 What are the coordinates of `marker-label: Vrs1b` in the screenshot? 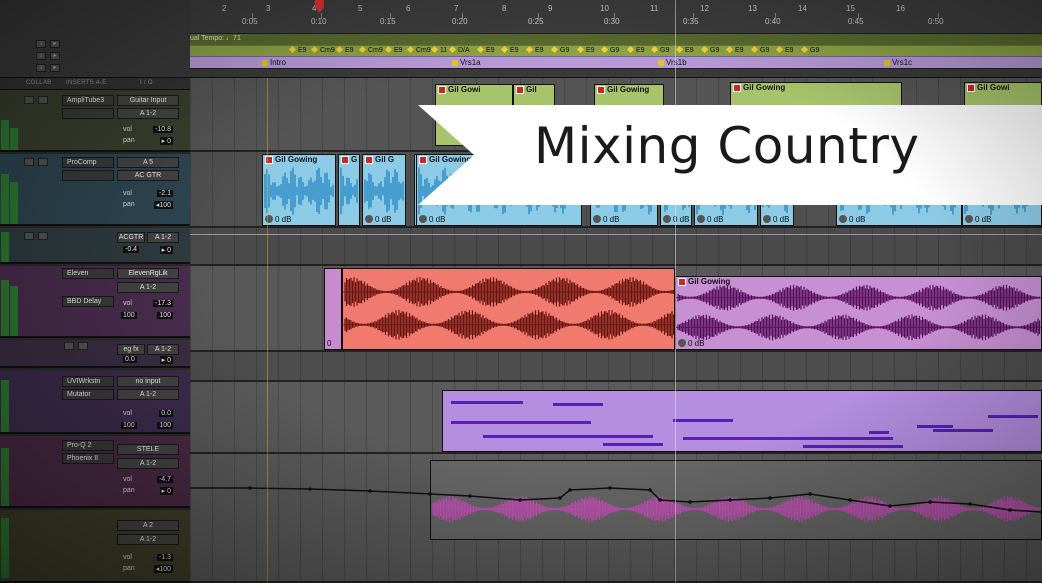 It's located at (676, 62).